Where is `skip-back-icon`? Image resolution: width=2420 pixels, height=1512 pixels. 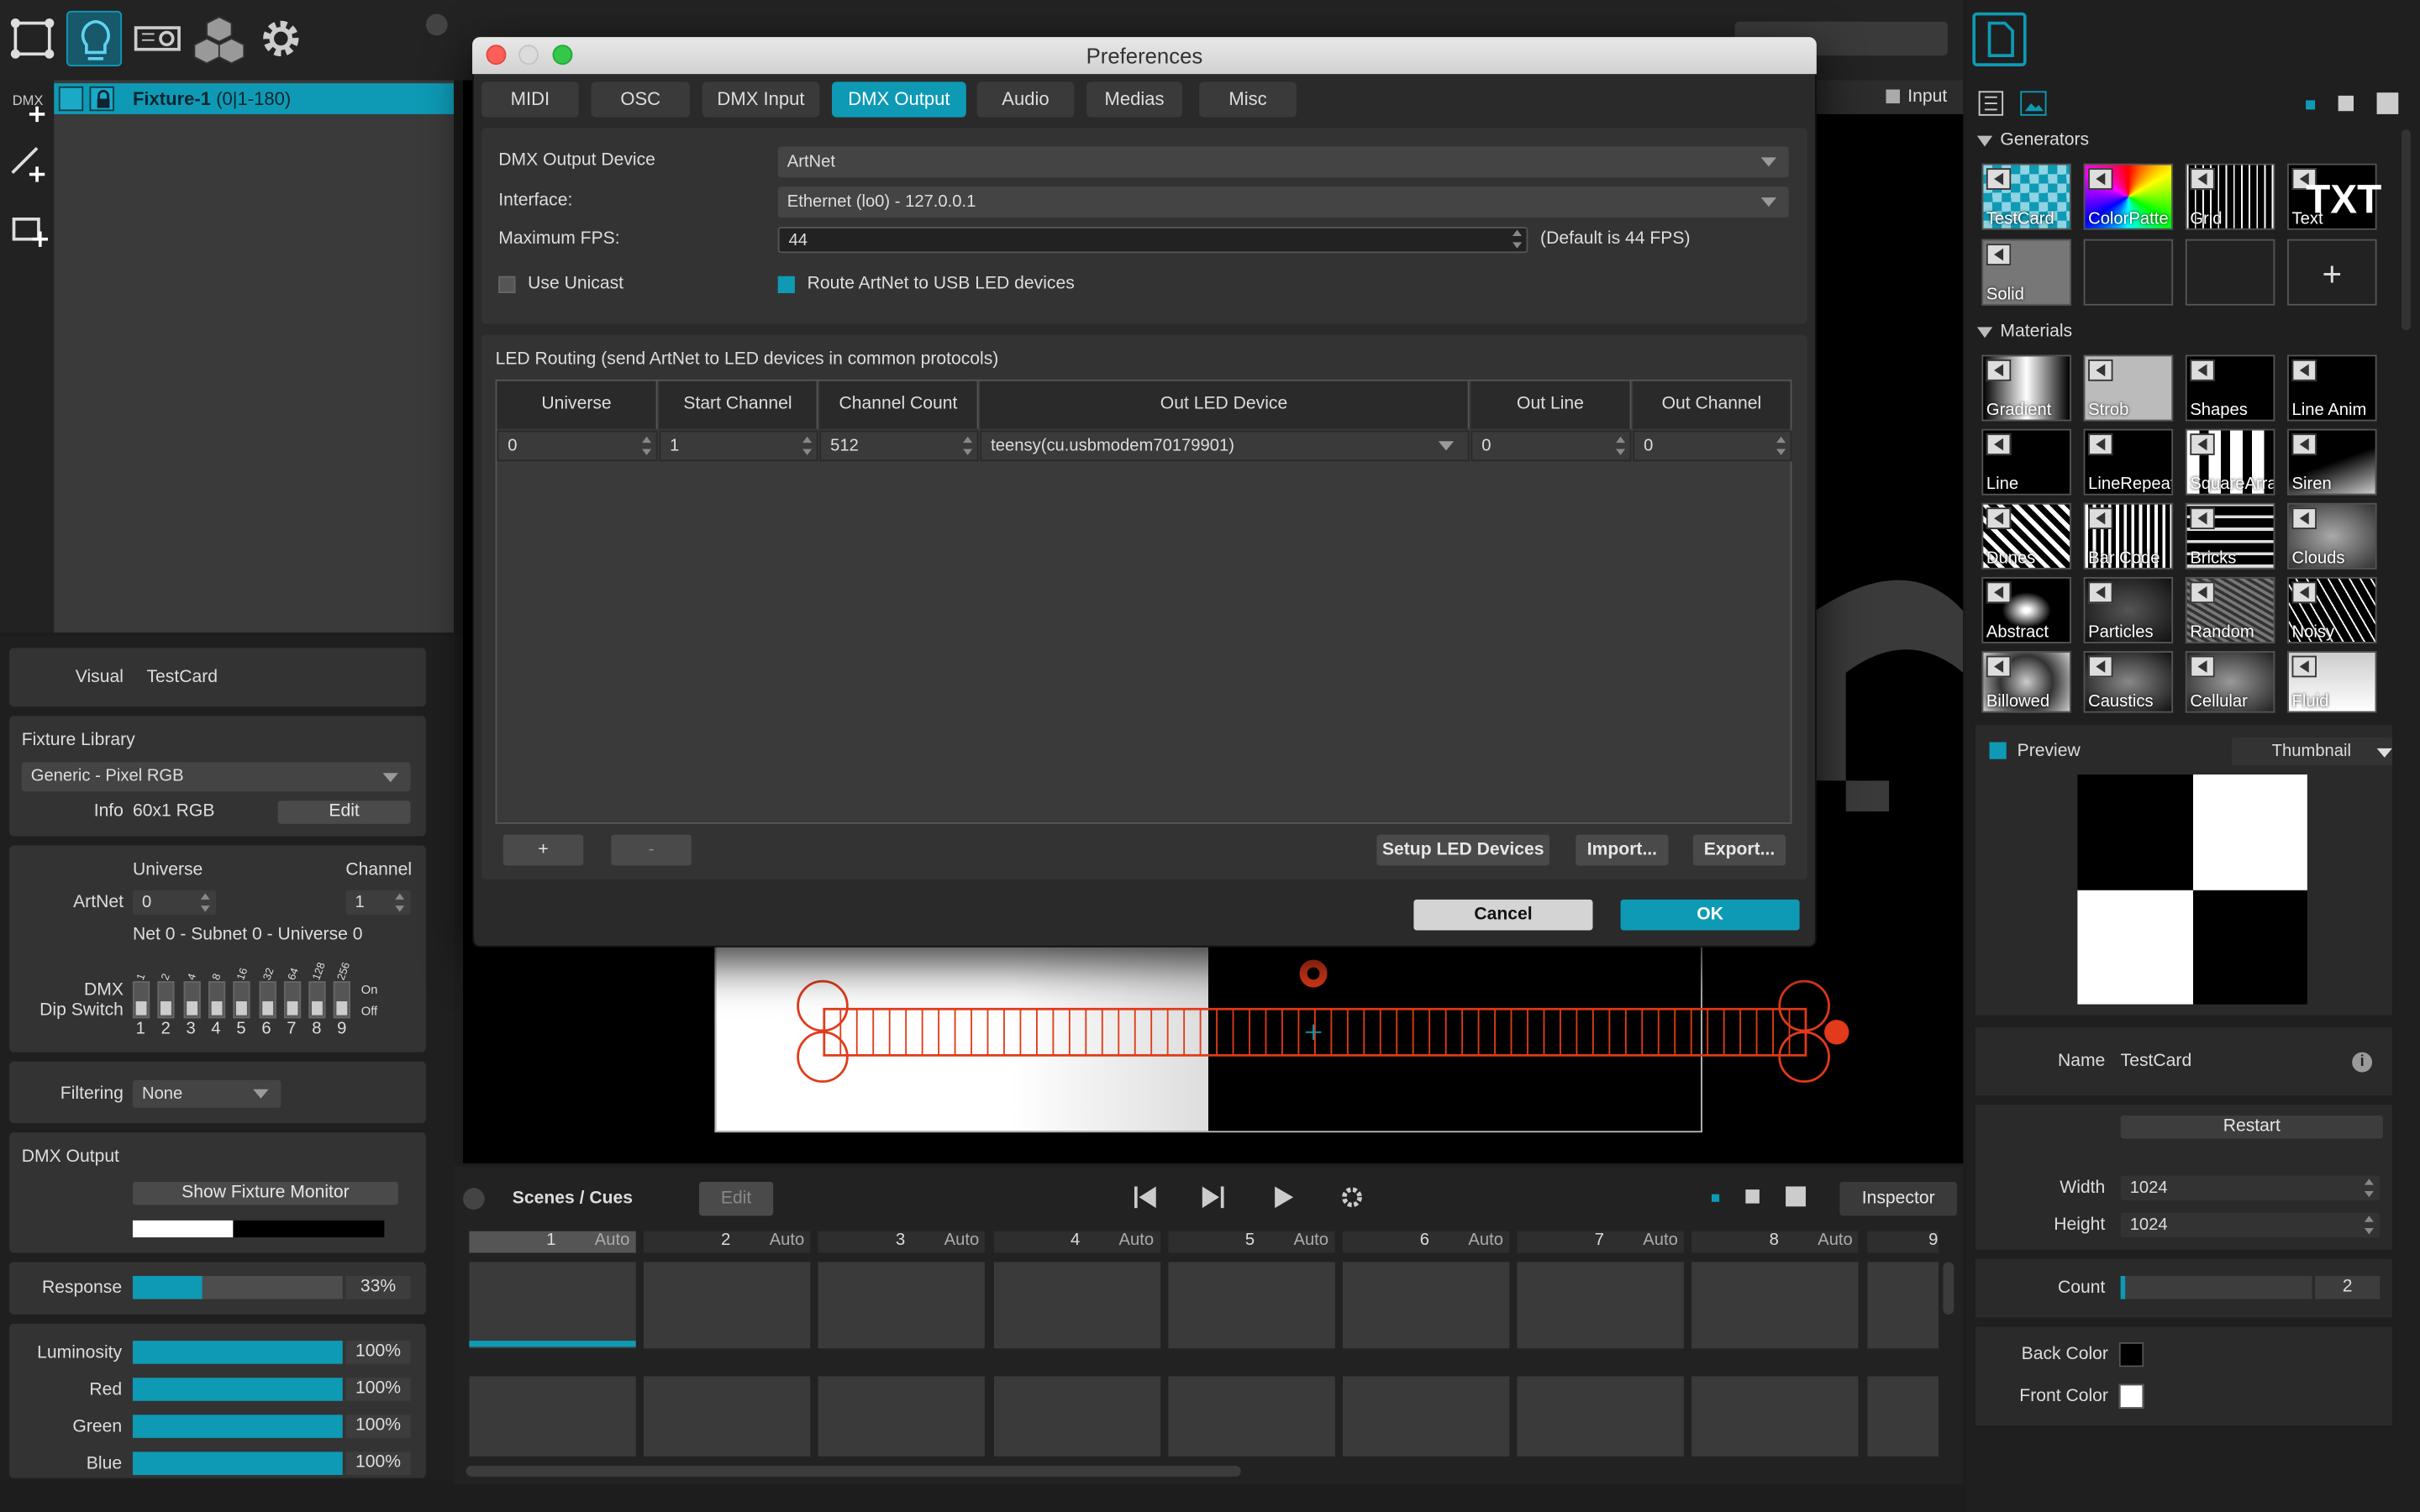 skip-back-icon is located at coordinates (1145, 1197).